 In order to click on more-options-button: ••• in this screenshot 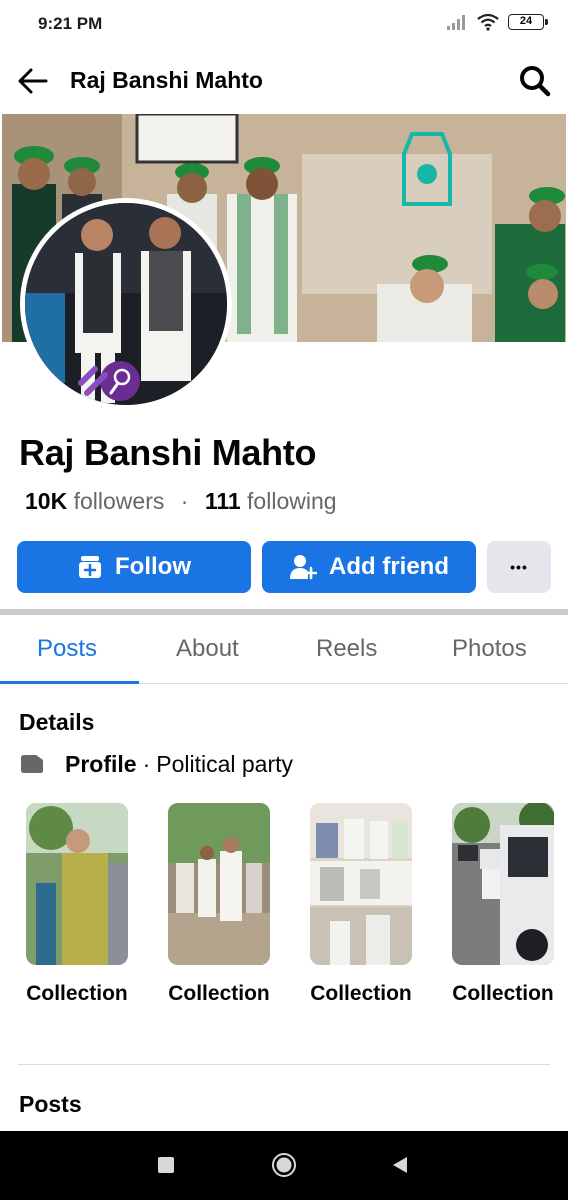, I will do `click(519, 567)`.